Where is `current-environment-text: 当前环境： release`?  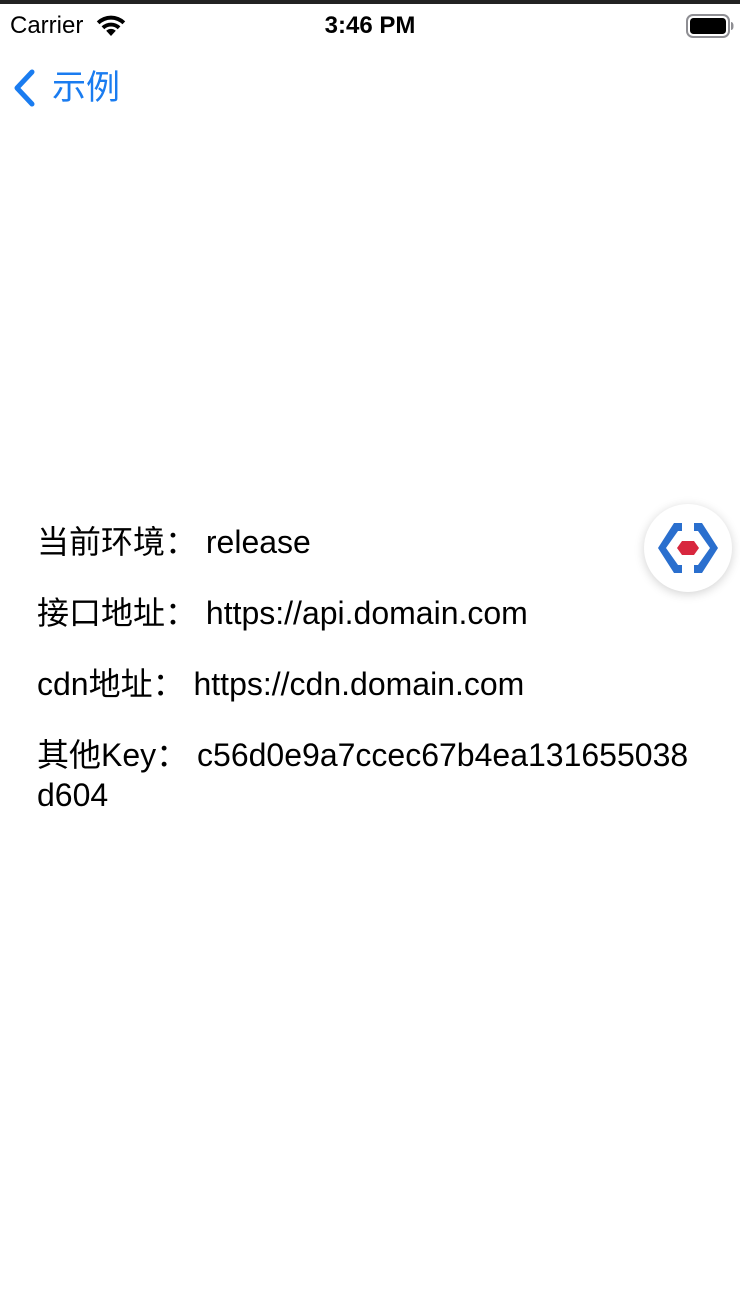 current-environment-text: 当前环境： release is located at coordinates (174, 542).